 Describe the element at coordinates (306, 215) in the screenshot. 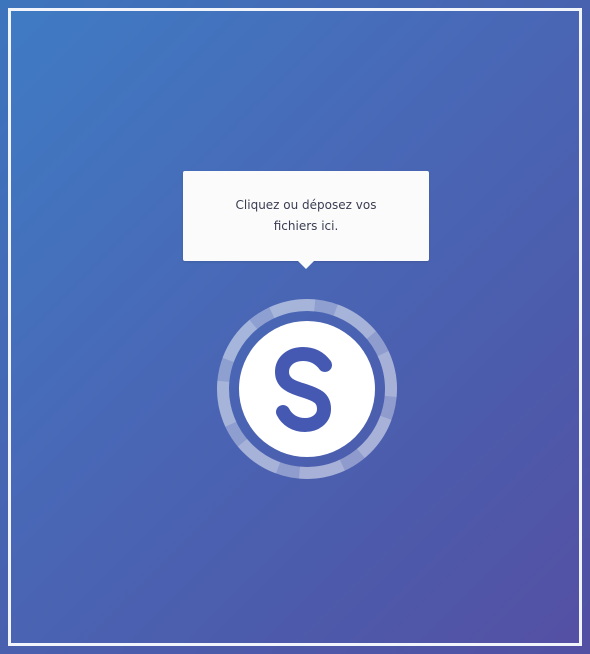

I see `upload-tooltip-text: Cliquez ou déposez vos fichiers ici.` at that location.